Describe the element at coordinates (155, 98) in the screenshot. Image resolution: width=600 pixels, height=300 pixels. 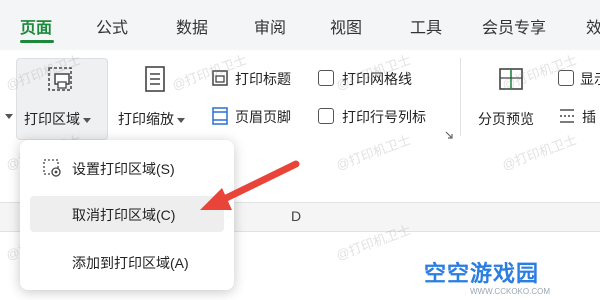
I see `print-scale-button: 打印缩放` at that location.